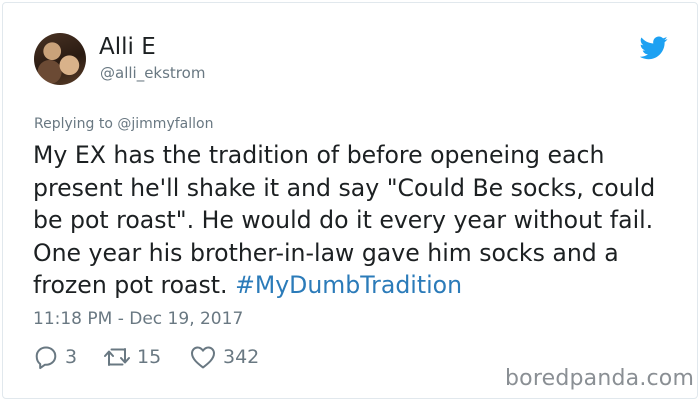 This screenshot has height=401, width=700. I want to click on replying-to: Replying to @jimmyfallon, so click(123, 124).